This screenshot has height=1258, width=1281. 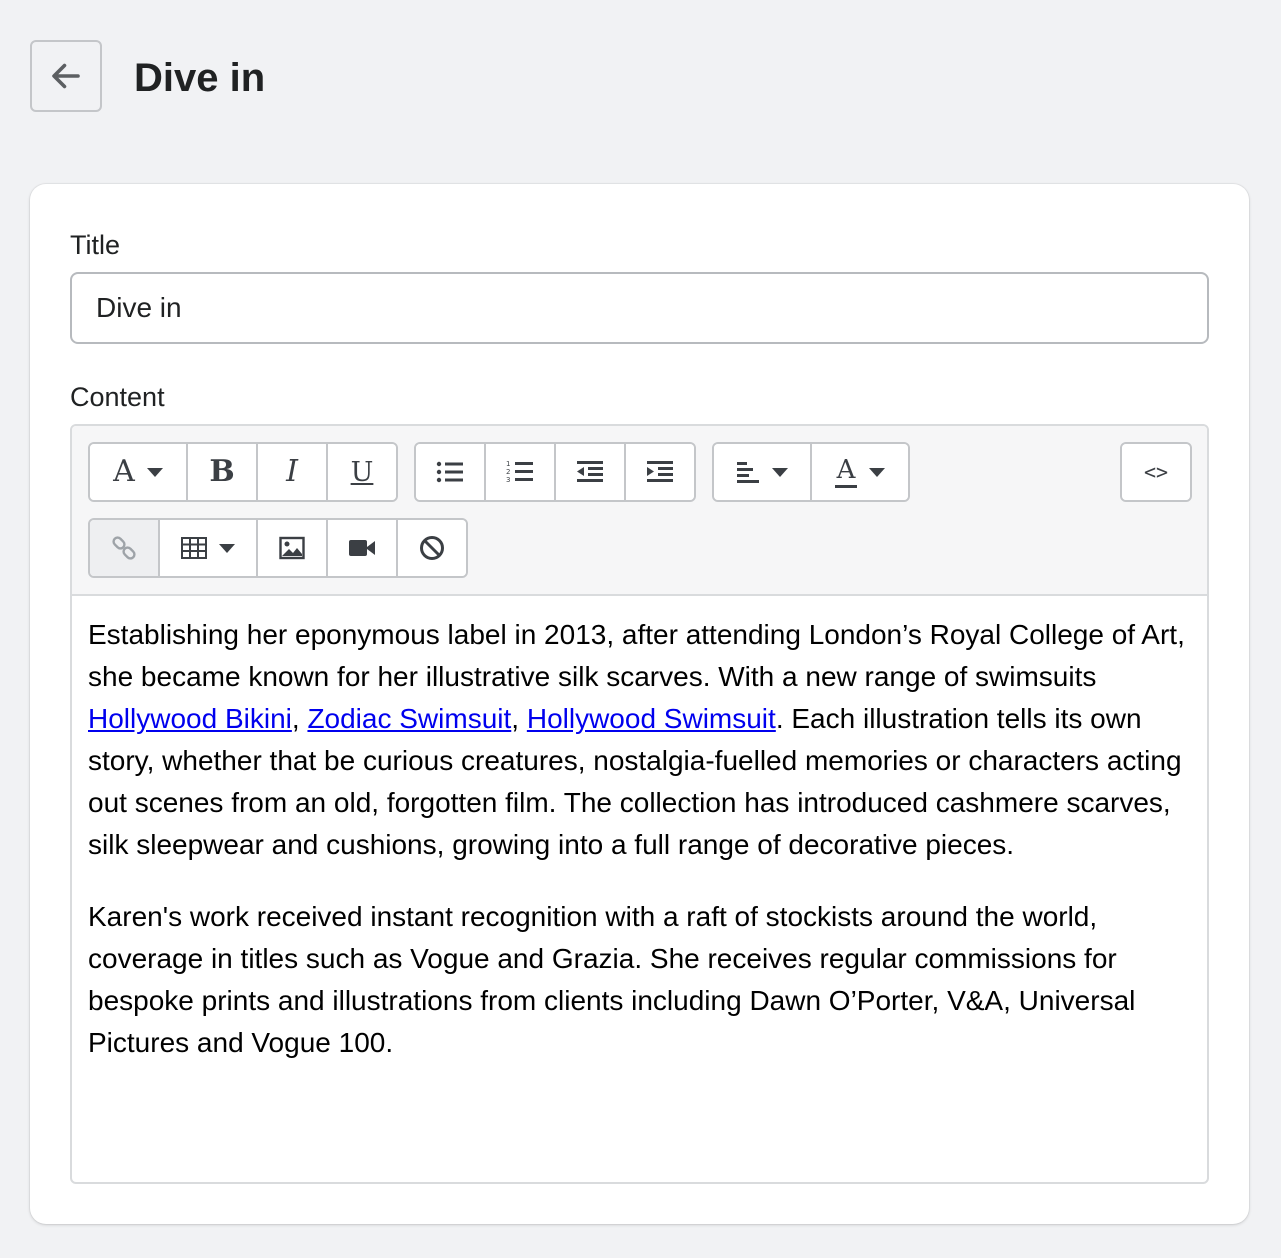 I want to click on bold-button: B, so click(x=223, y=472).